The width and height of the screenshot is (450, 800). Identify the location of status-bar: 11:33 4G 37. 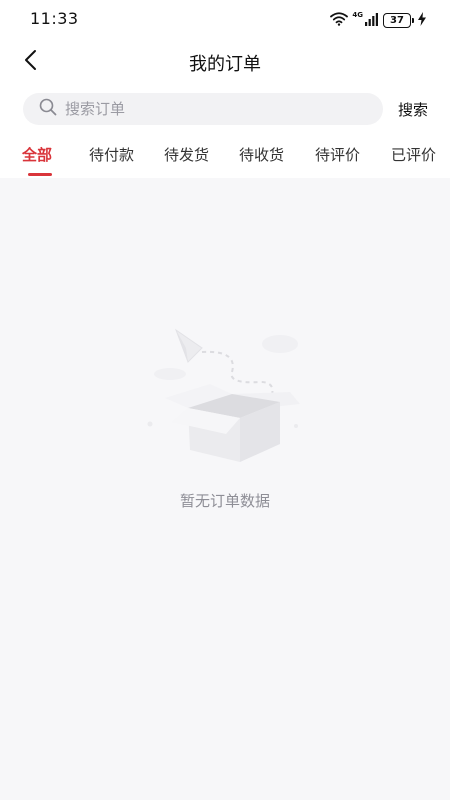
(225, 19).